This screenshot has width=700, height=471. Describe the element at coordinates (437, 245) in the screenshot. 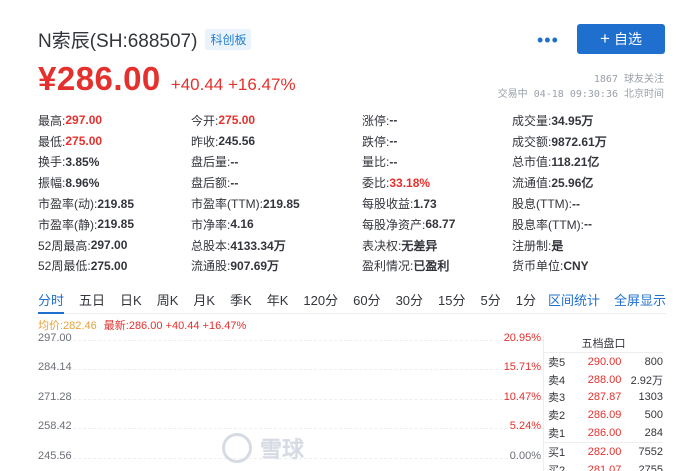

I see `quote-cell: 表决权: 无差异` at that location.